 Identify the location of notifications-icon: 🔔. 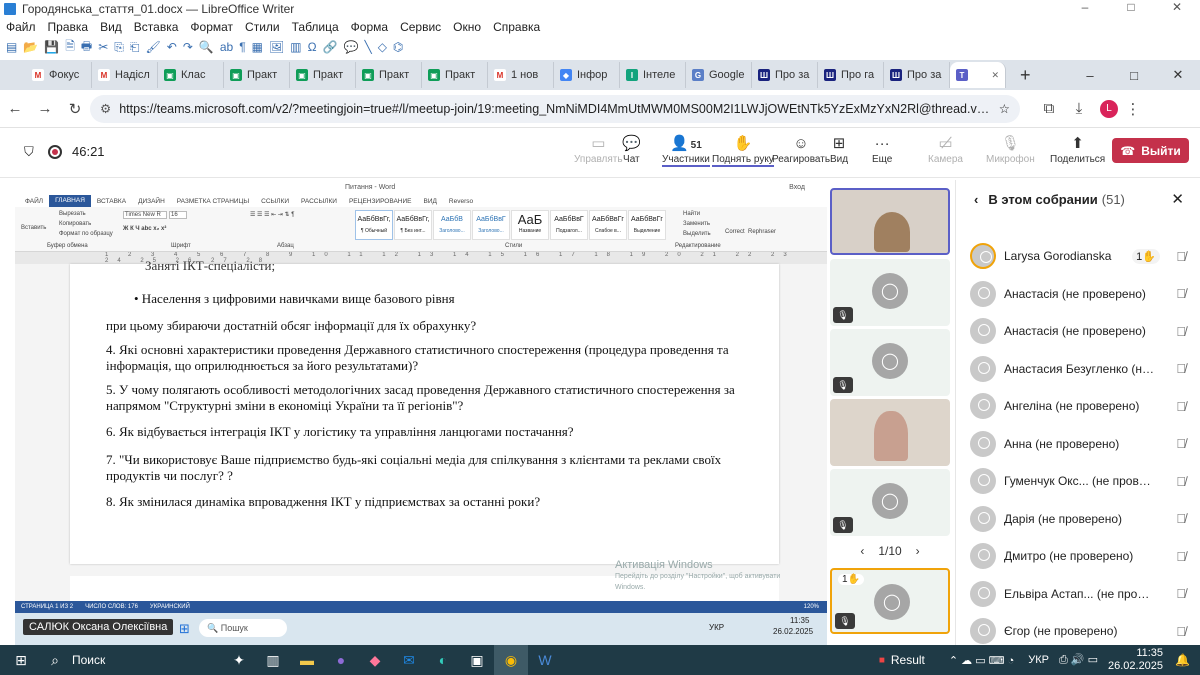
(1182, 660).